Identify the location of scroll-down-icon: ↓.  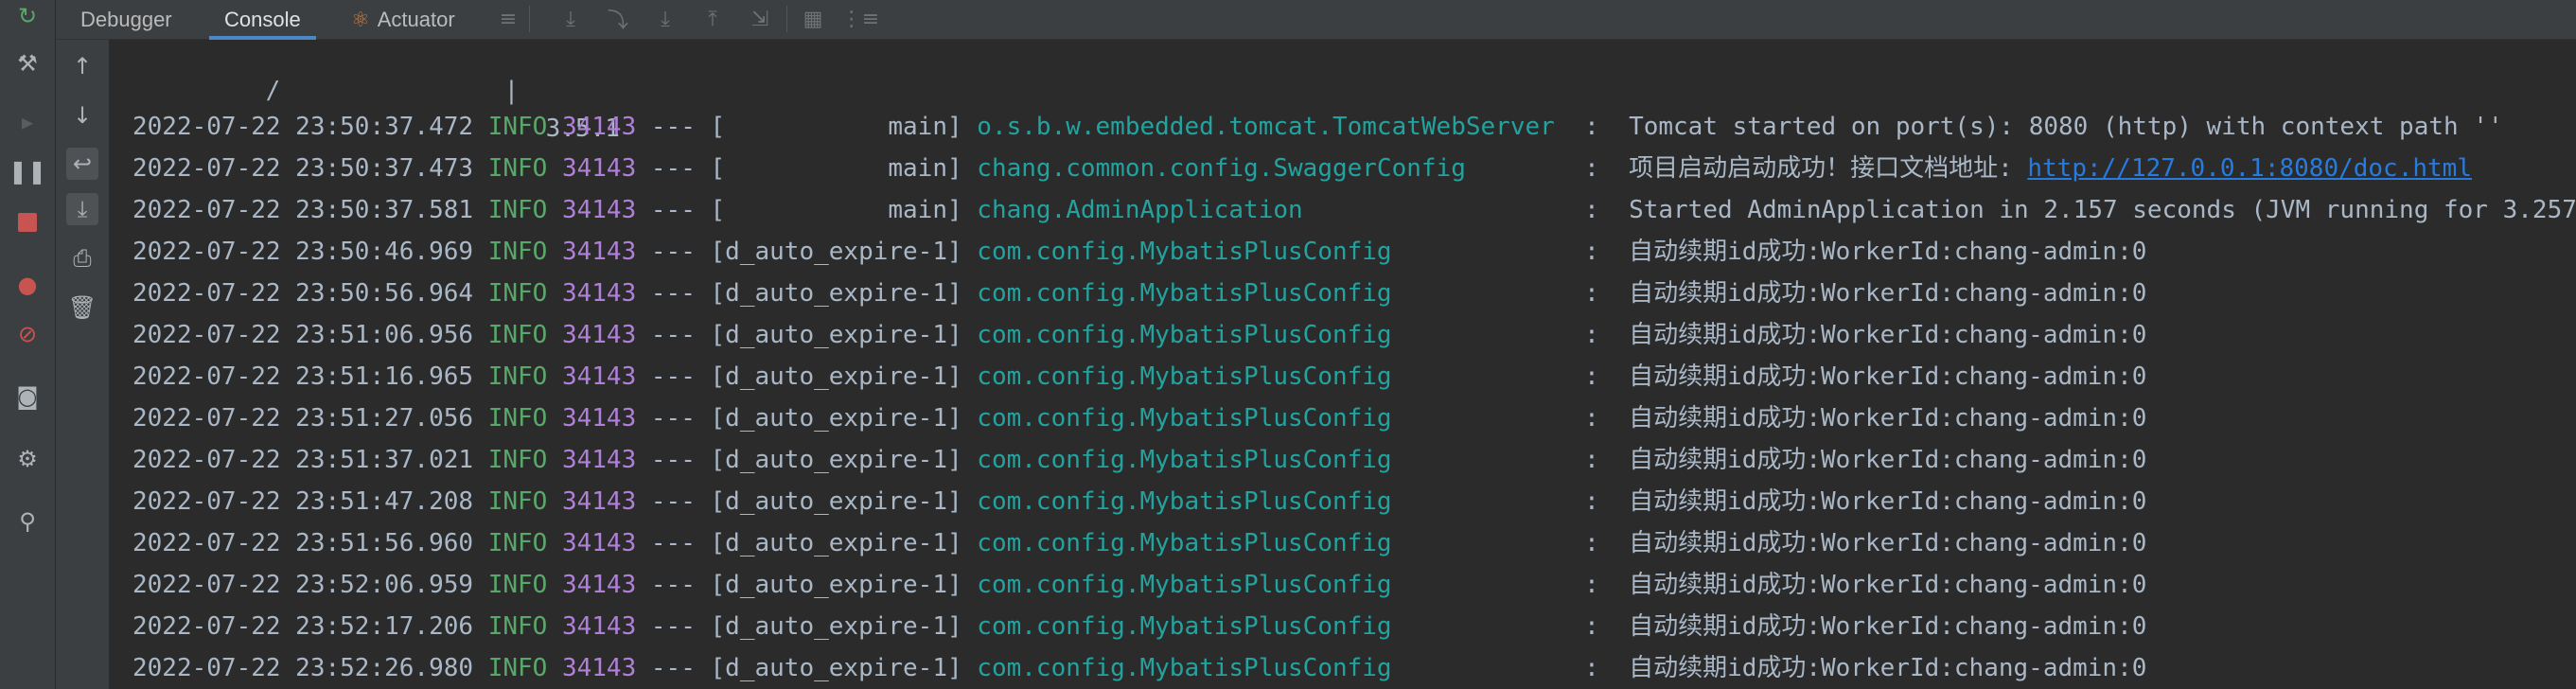
(82, 115).